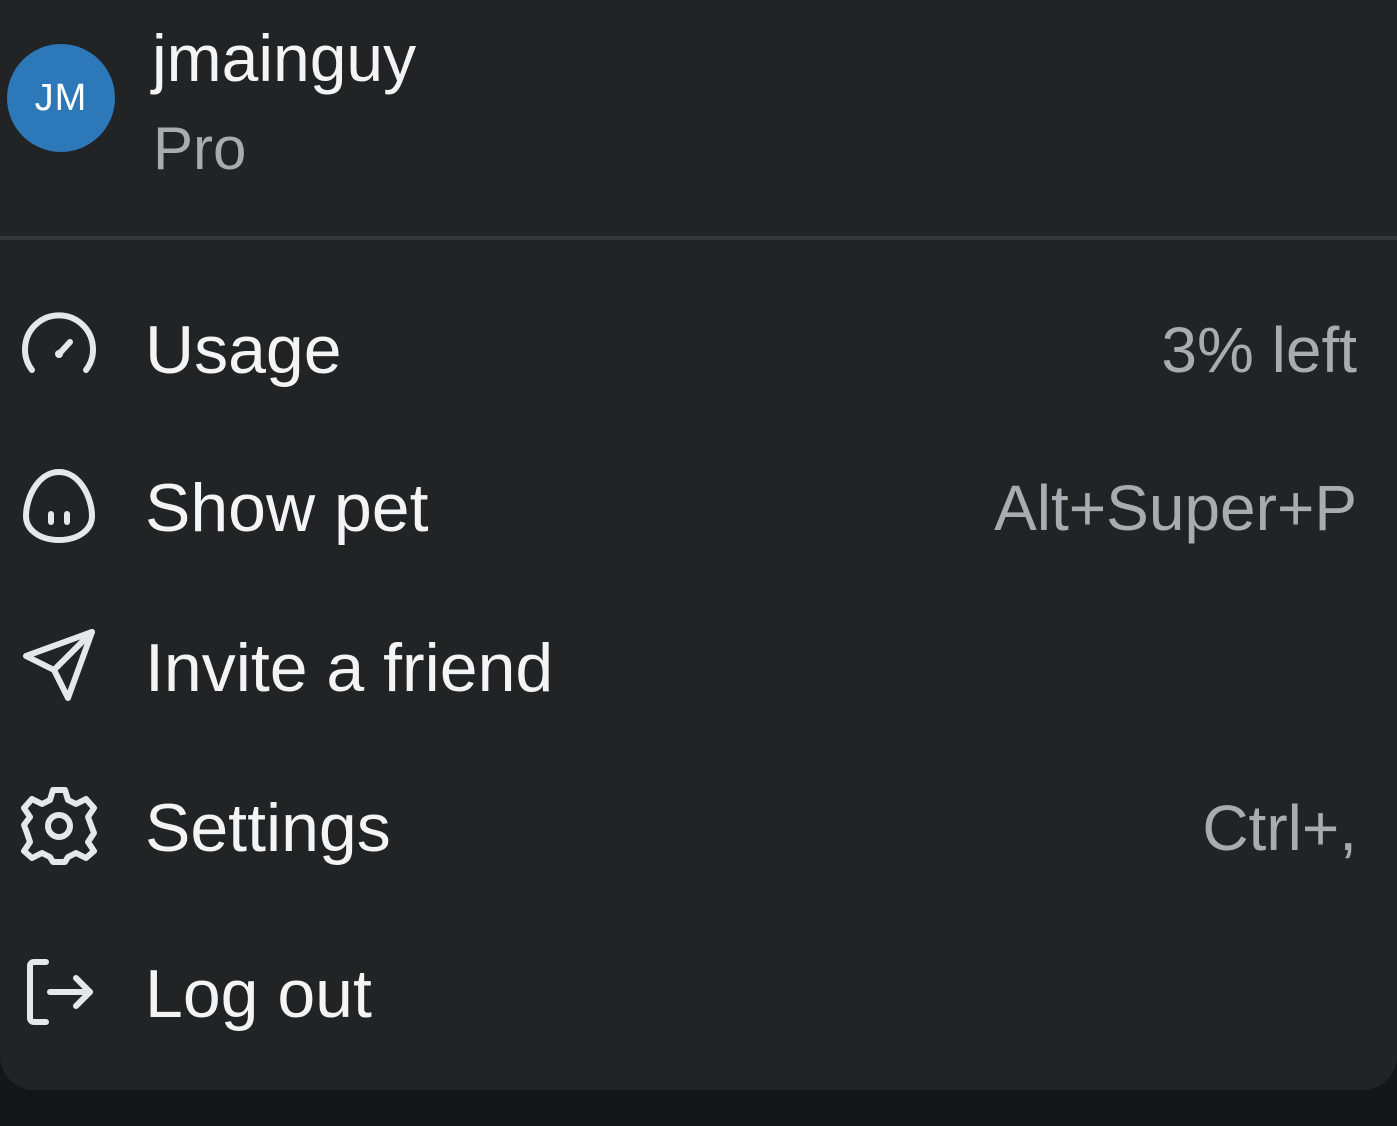 This screenshot has height=1126, width=1397. Describe the element at coordinates (59, 825) in the screenshot. I see `gear-icon` at that location.